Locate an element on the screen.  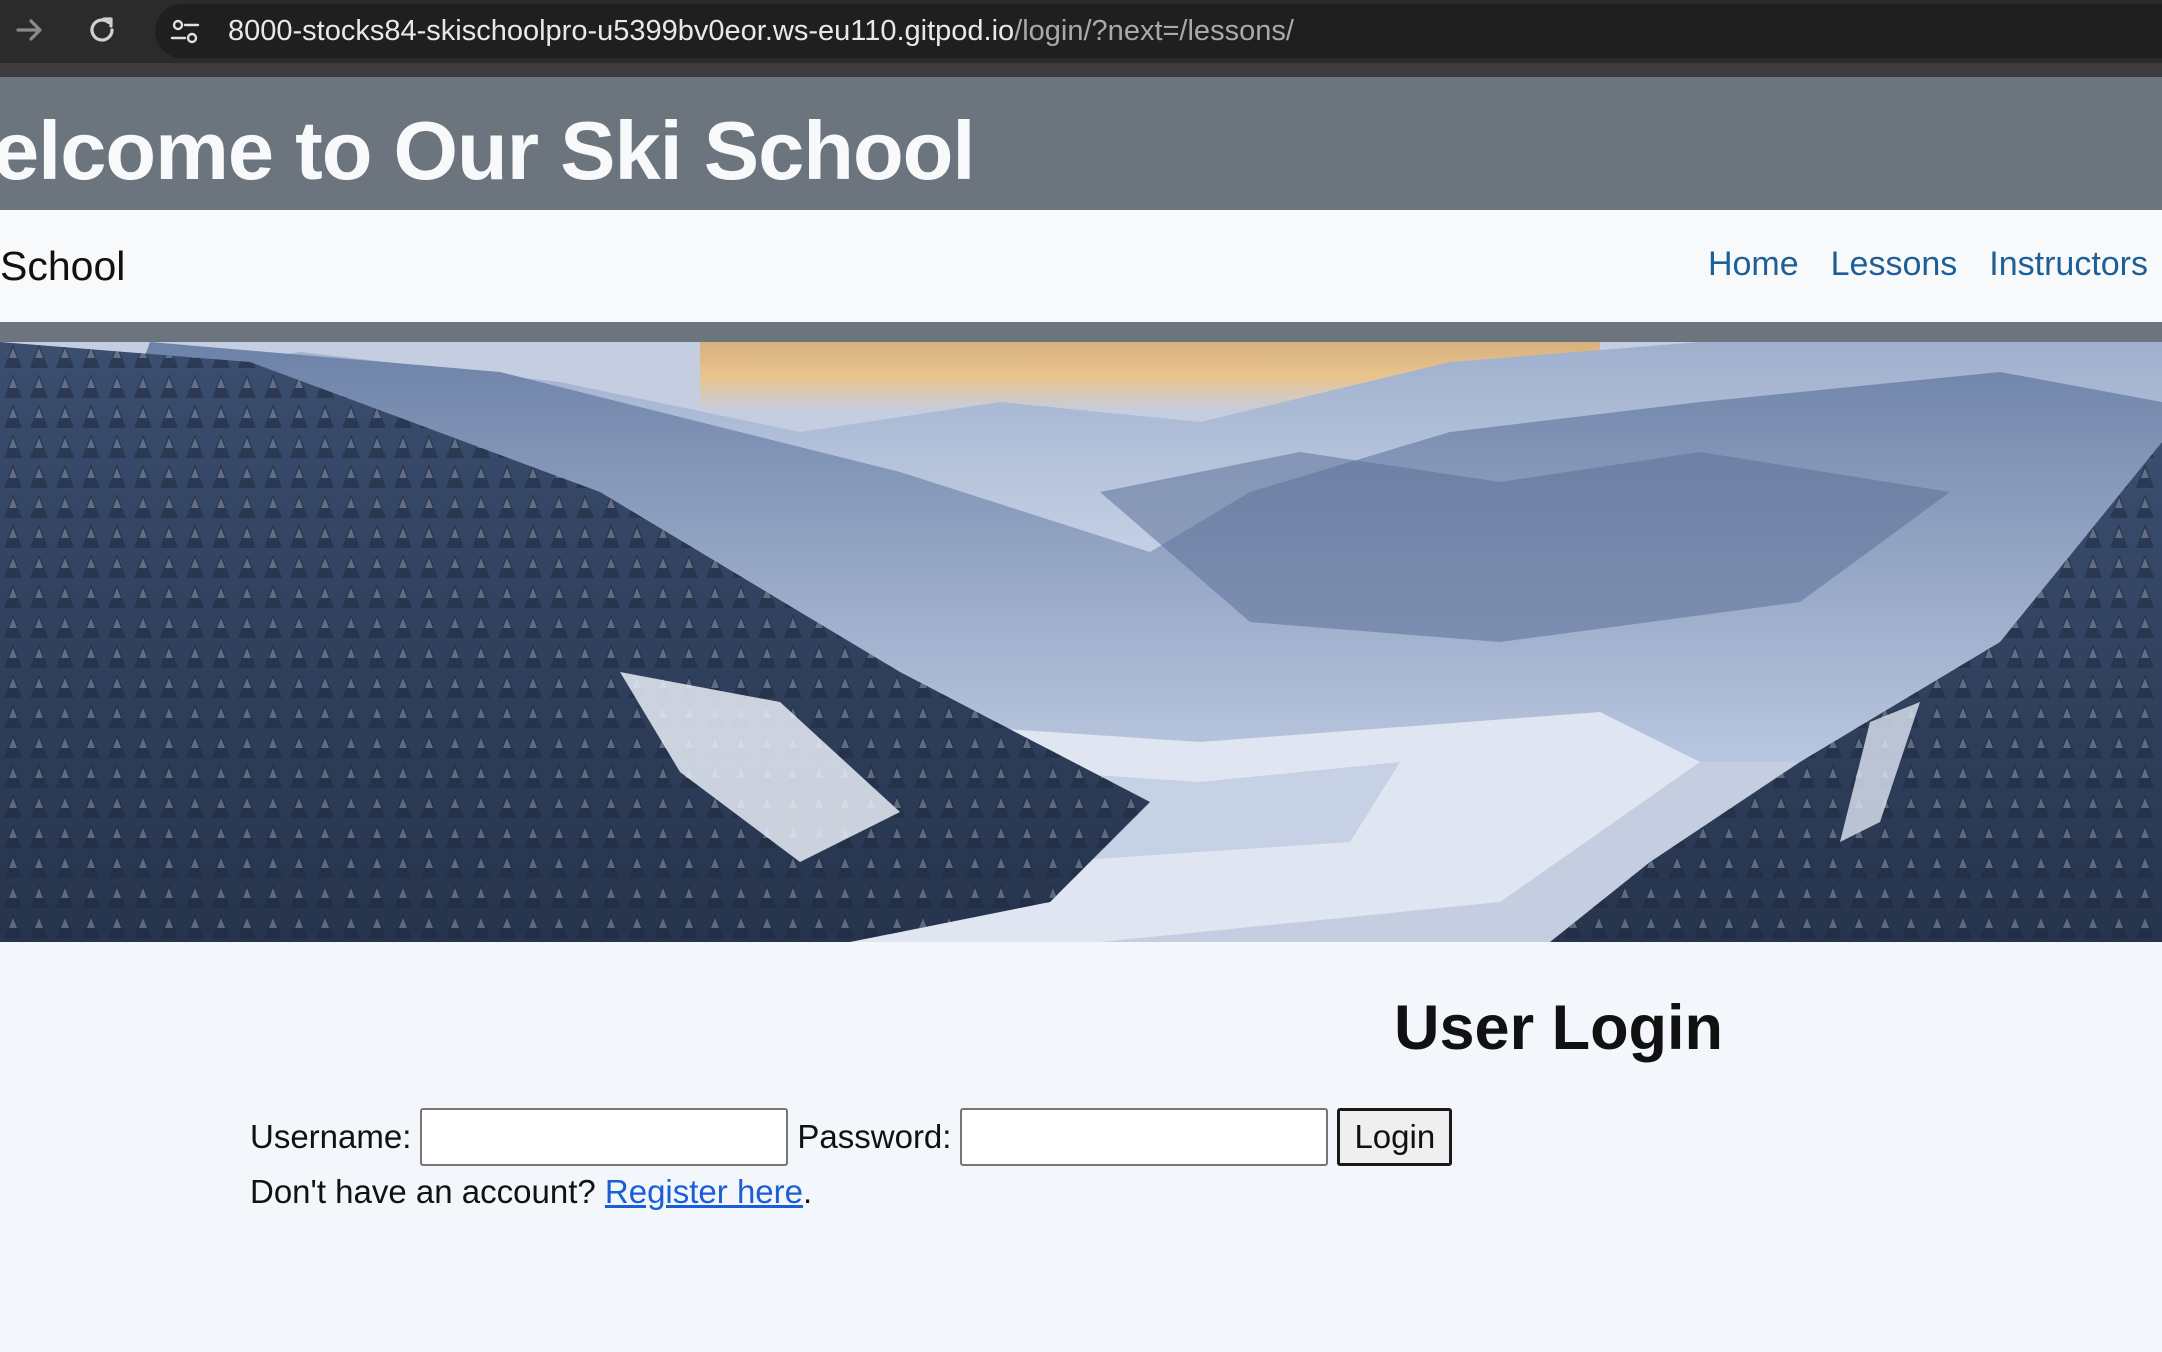
navbar: School Home Lessons Instructors is located at coordinates (1081, 266).